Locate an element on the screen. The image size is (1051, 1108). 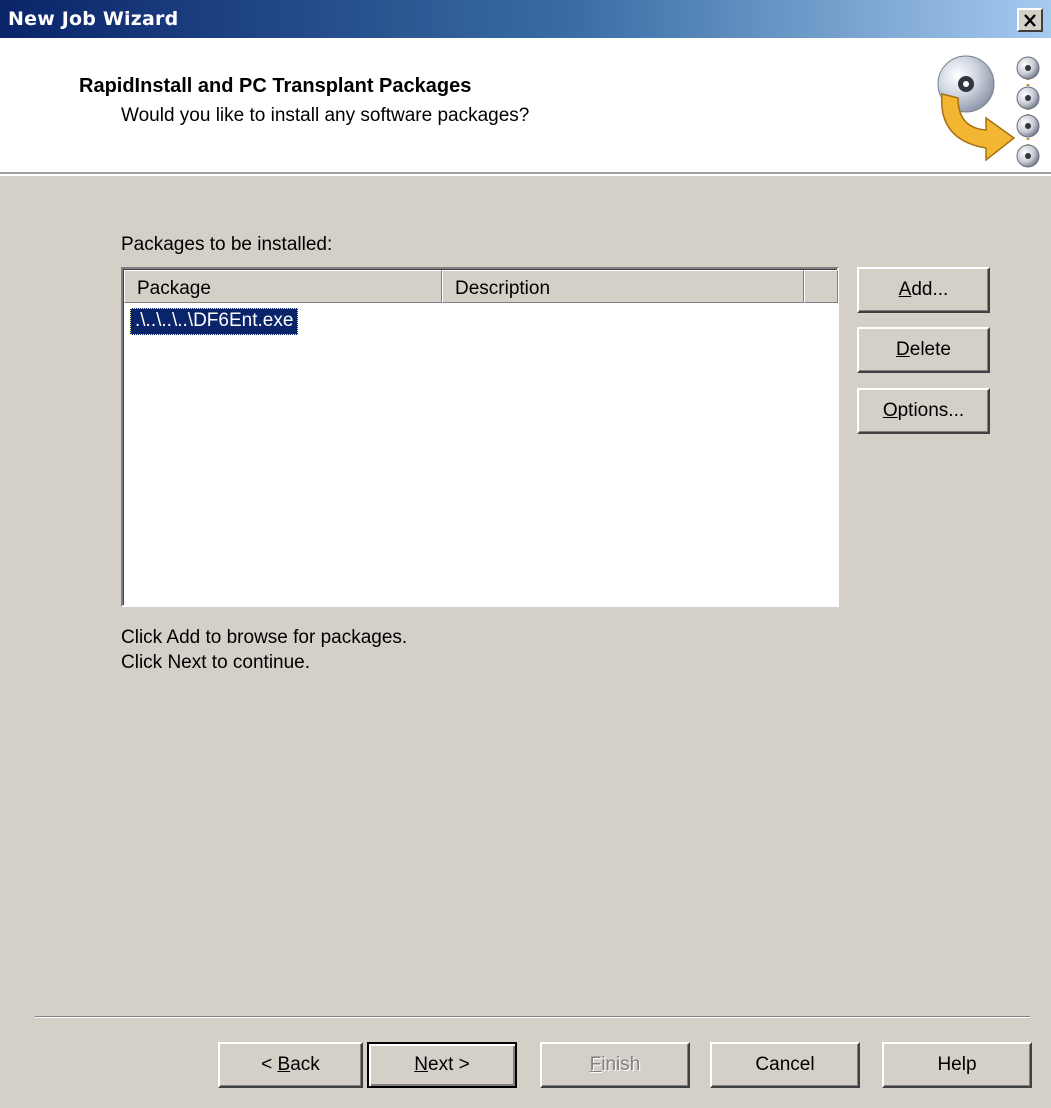
column-header-description: Description is located at coordinates (623, 286).